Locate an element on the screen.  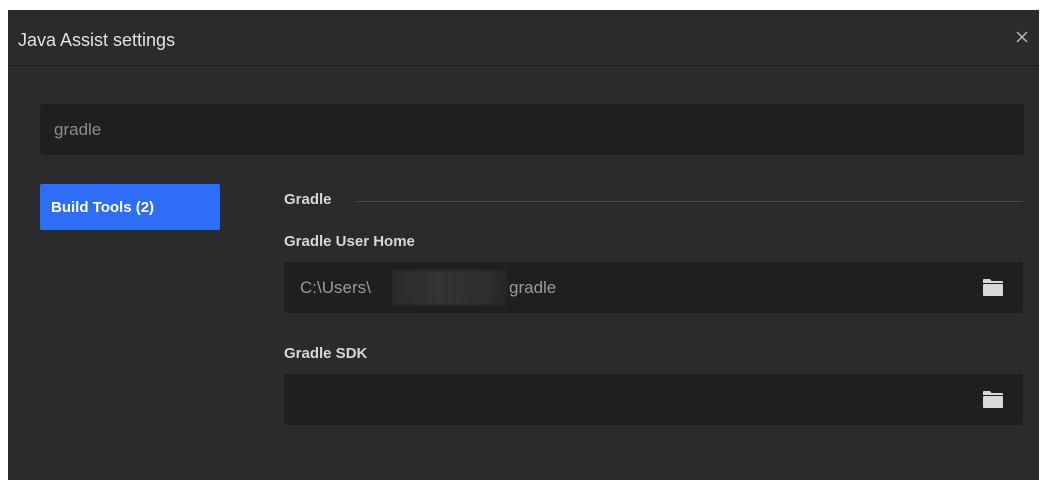
section-title-gradle: Gradle is located at coordinates (308, 199).